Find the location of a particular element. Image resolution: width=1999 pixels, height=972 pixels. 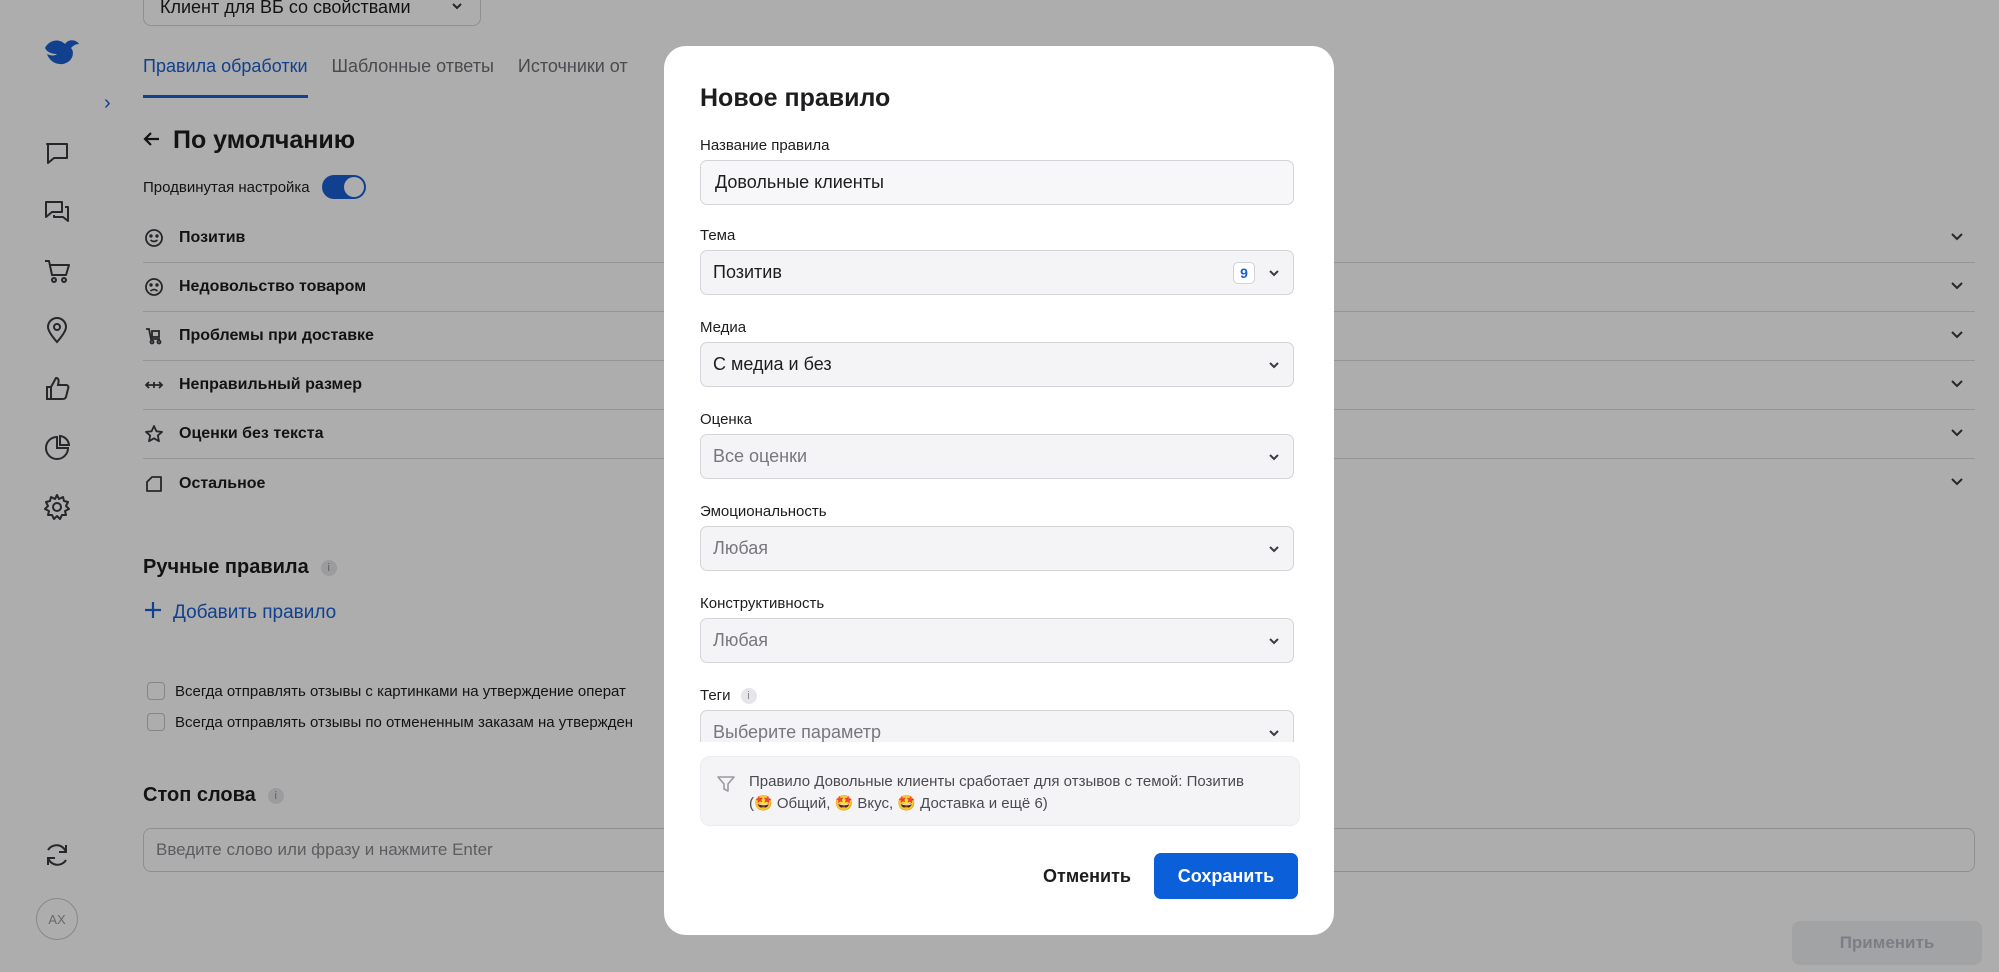

constructive-select-placeholder: Любая is located at coordinates (740, 640).